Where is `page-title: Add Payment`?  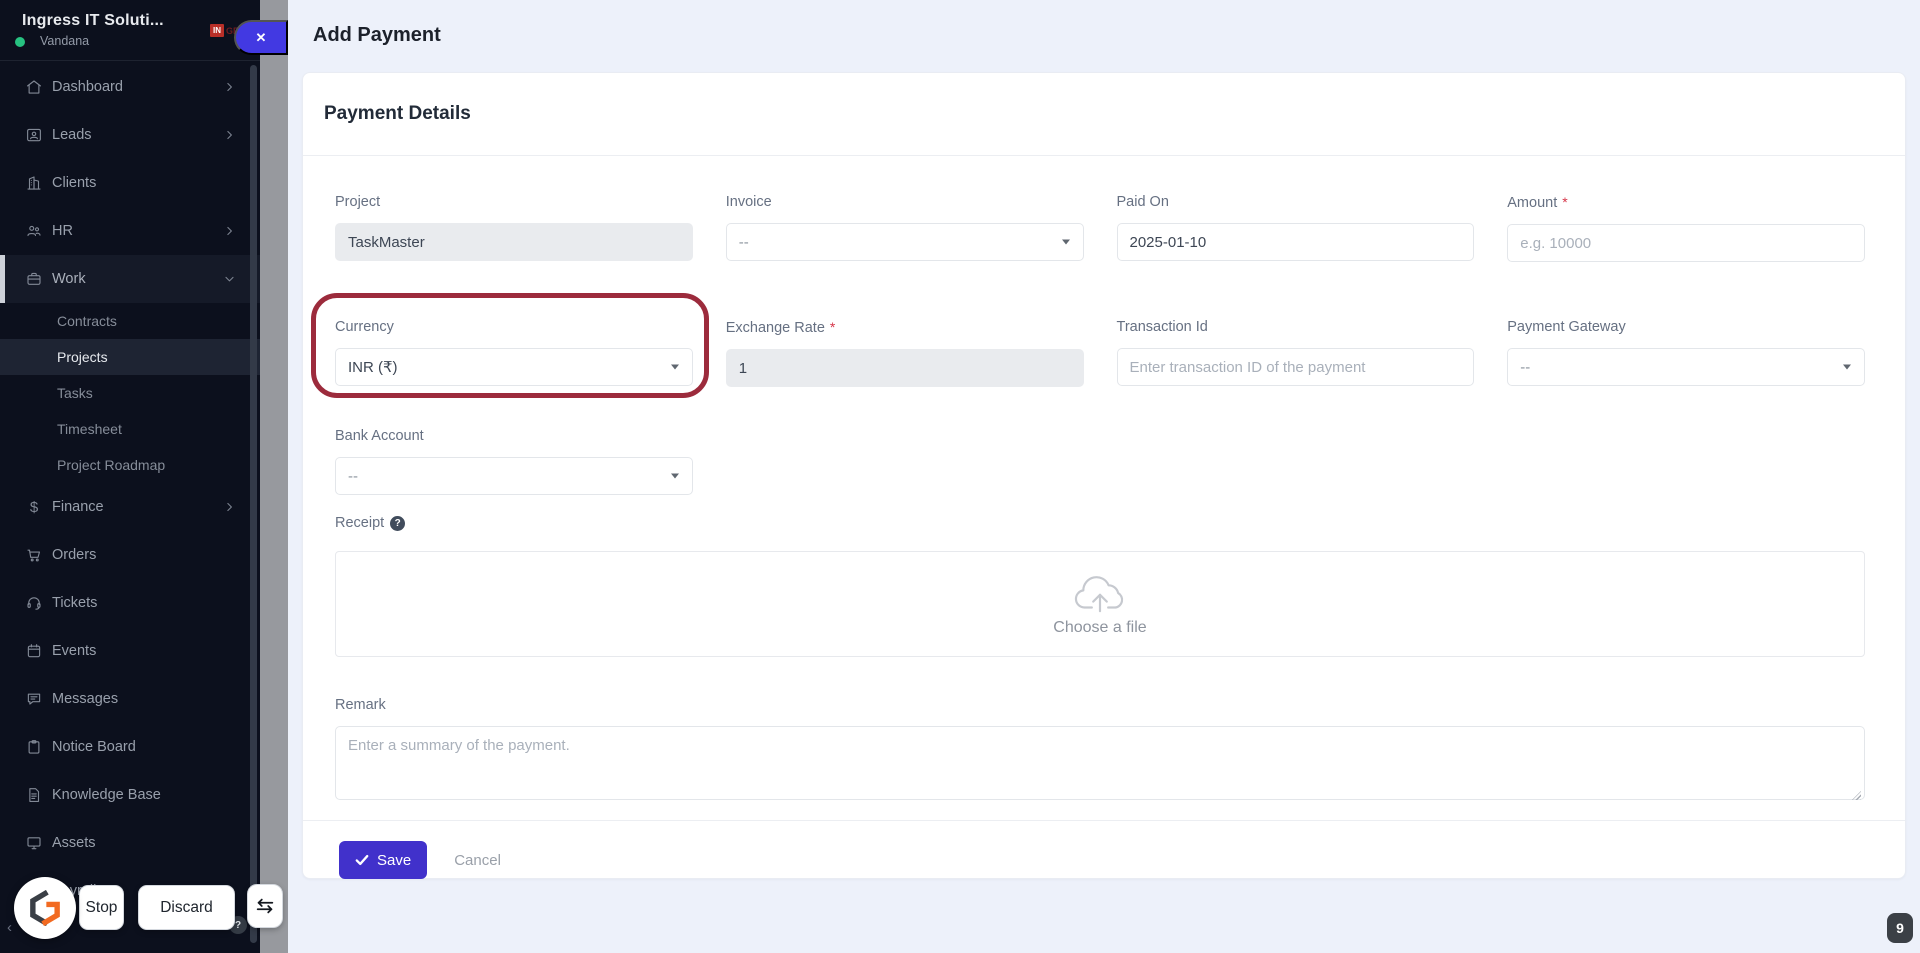 page-title: Add Payment is located at coordinates (377, 35).